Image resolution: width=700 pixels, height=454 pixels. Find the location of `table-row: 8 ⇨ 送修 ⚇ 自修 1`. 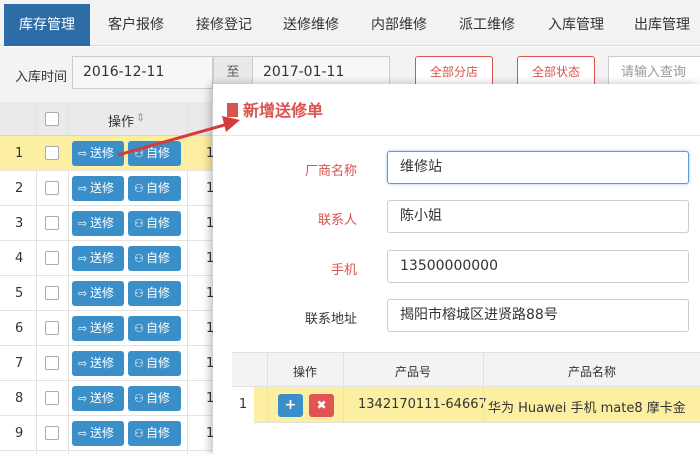

table-row: 8 ⇨ 送修 ⚇ 自修 1 is located at coordinates (107, 398).